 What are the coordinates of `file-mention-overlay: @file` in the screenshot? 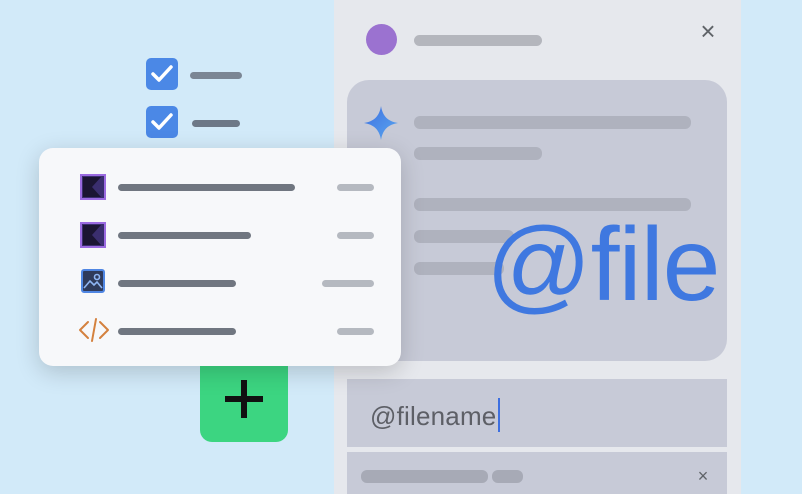 It's located at (603, 265).